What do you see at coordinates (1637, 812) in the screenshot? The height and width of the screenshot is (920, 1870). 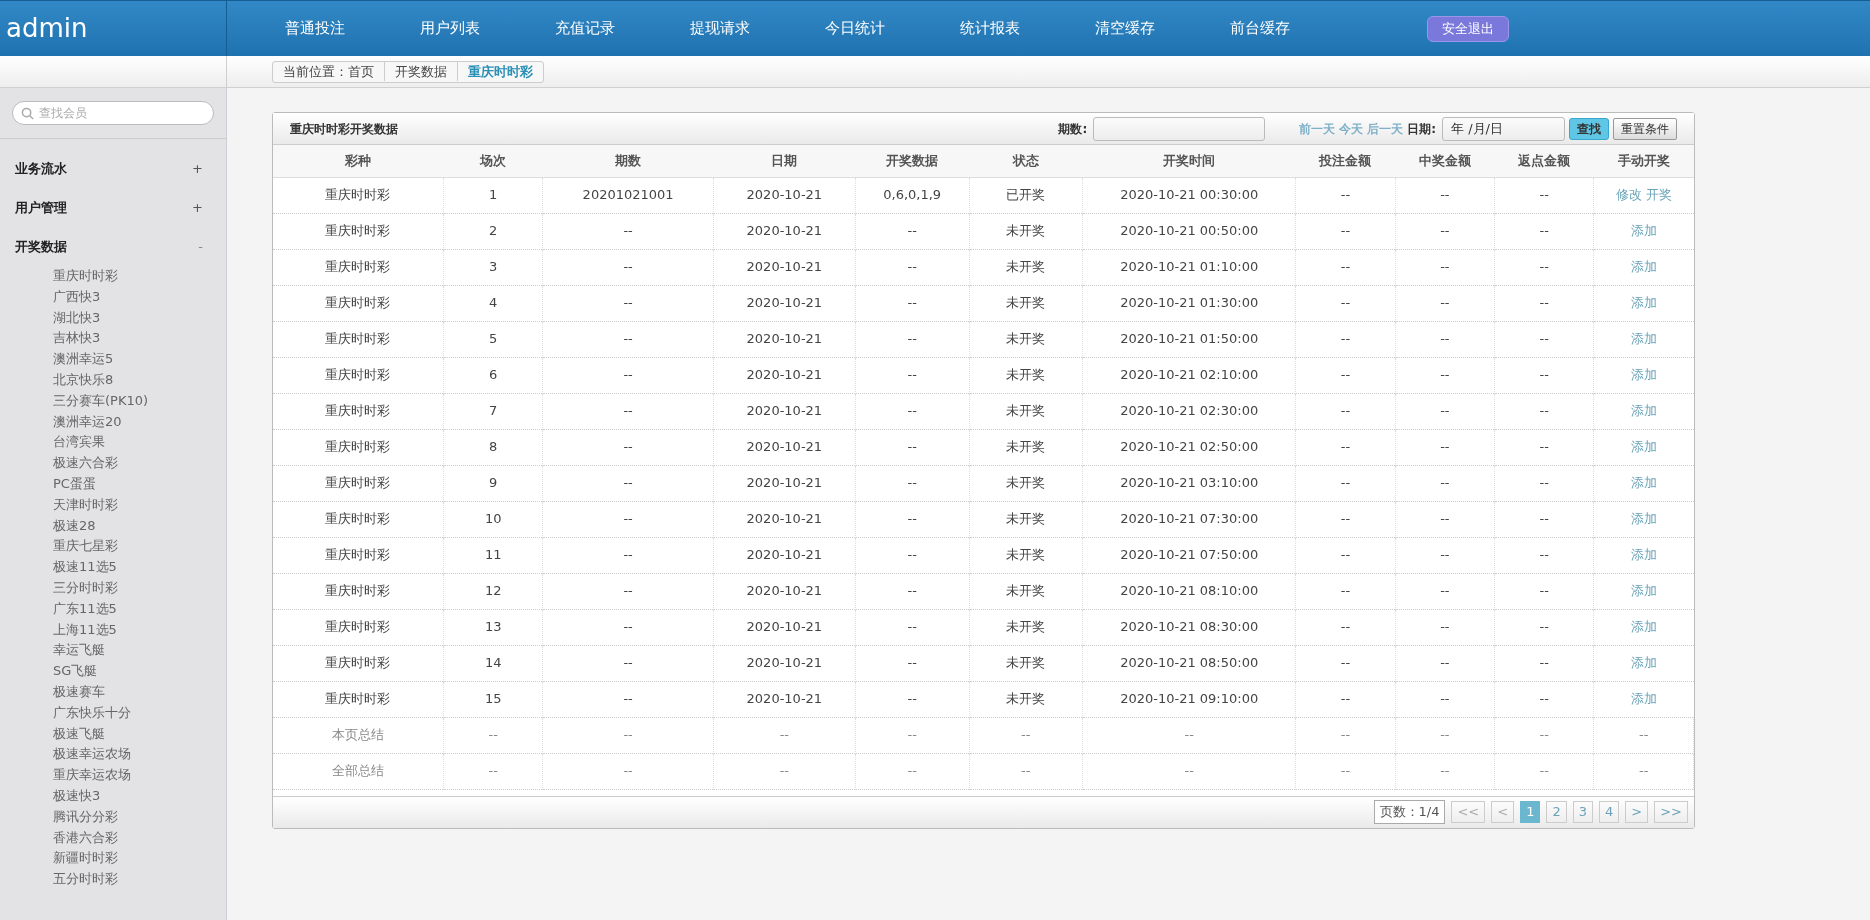 I see `next-page-link: >` at bounding box center [1637, 812].